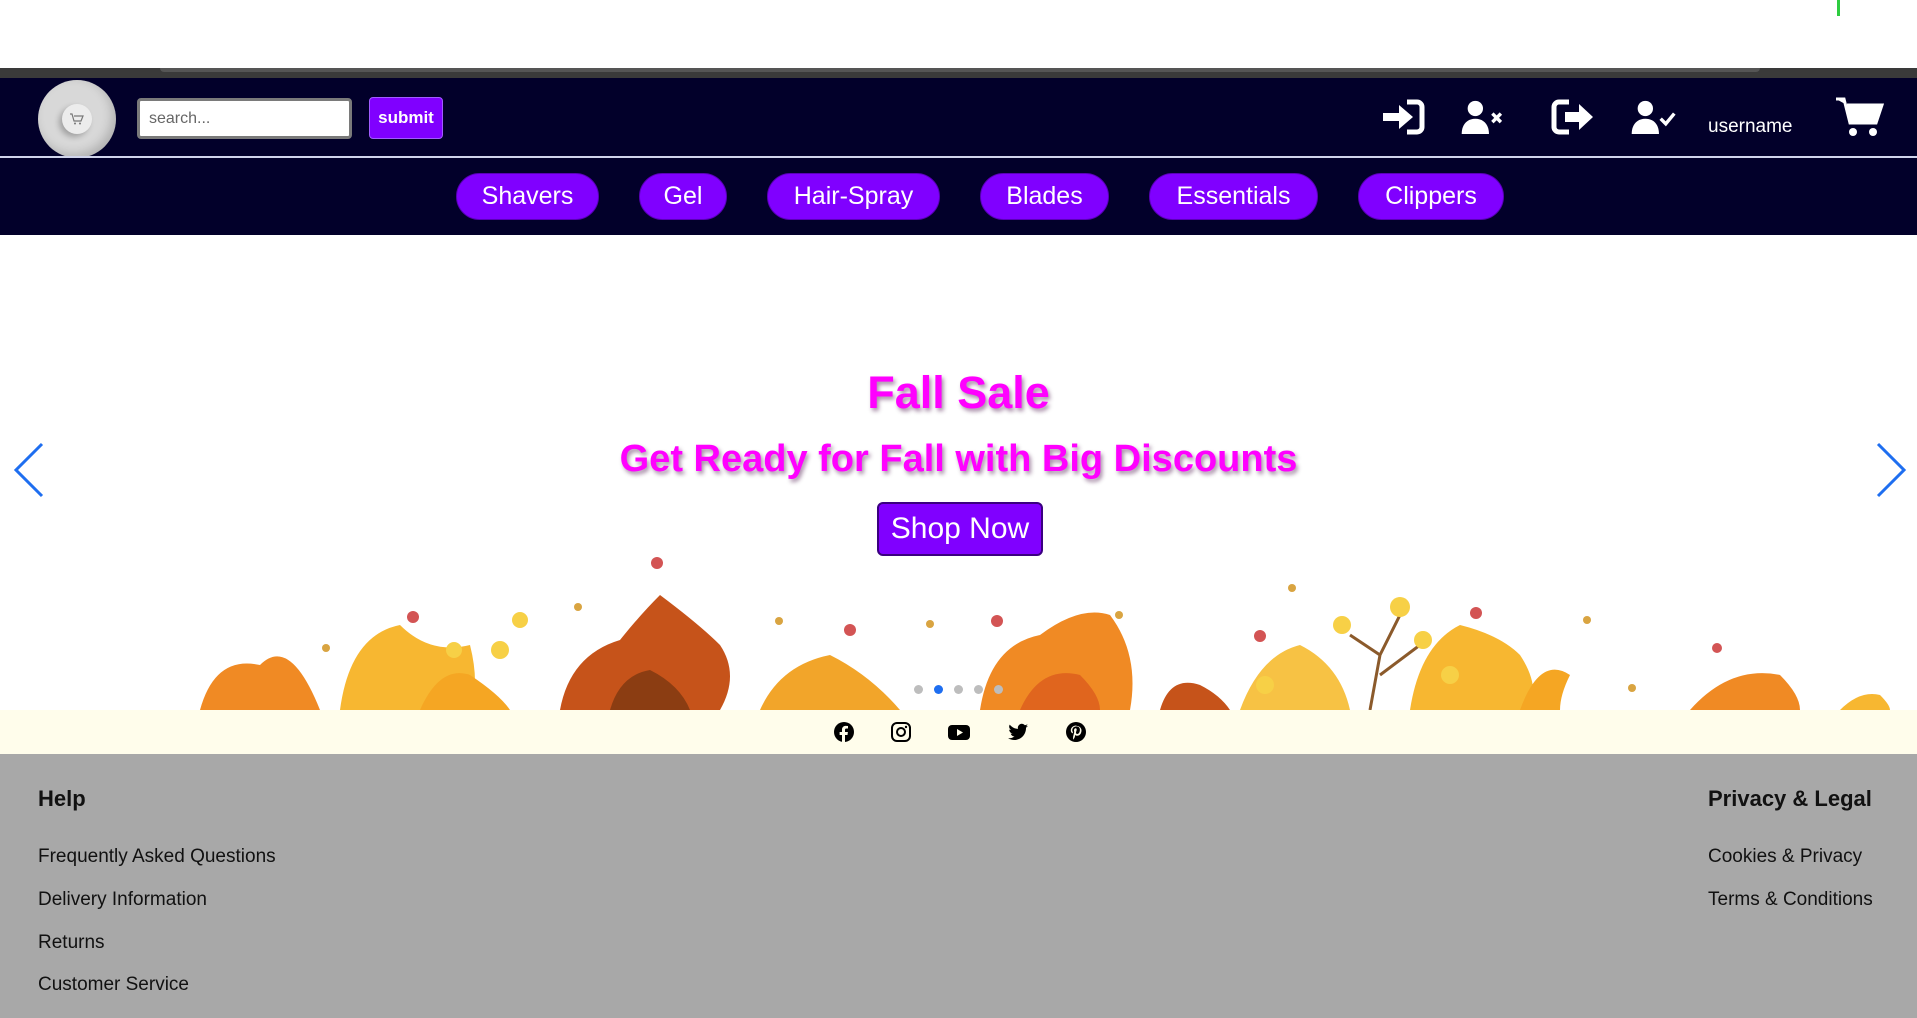  Describe the element at coordinates (958, 34) in the screenshot. I see `browser-top-area` at that location.